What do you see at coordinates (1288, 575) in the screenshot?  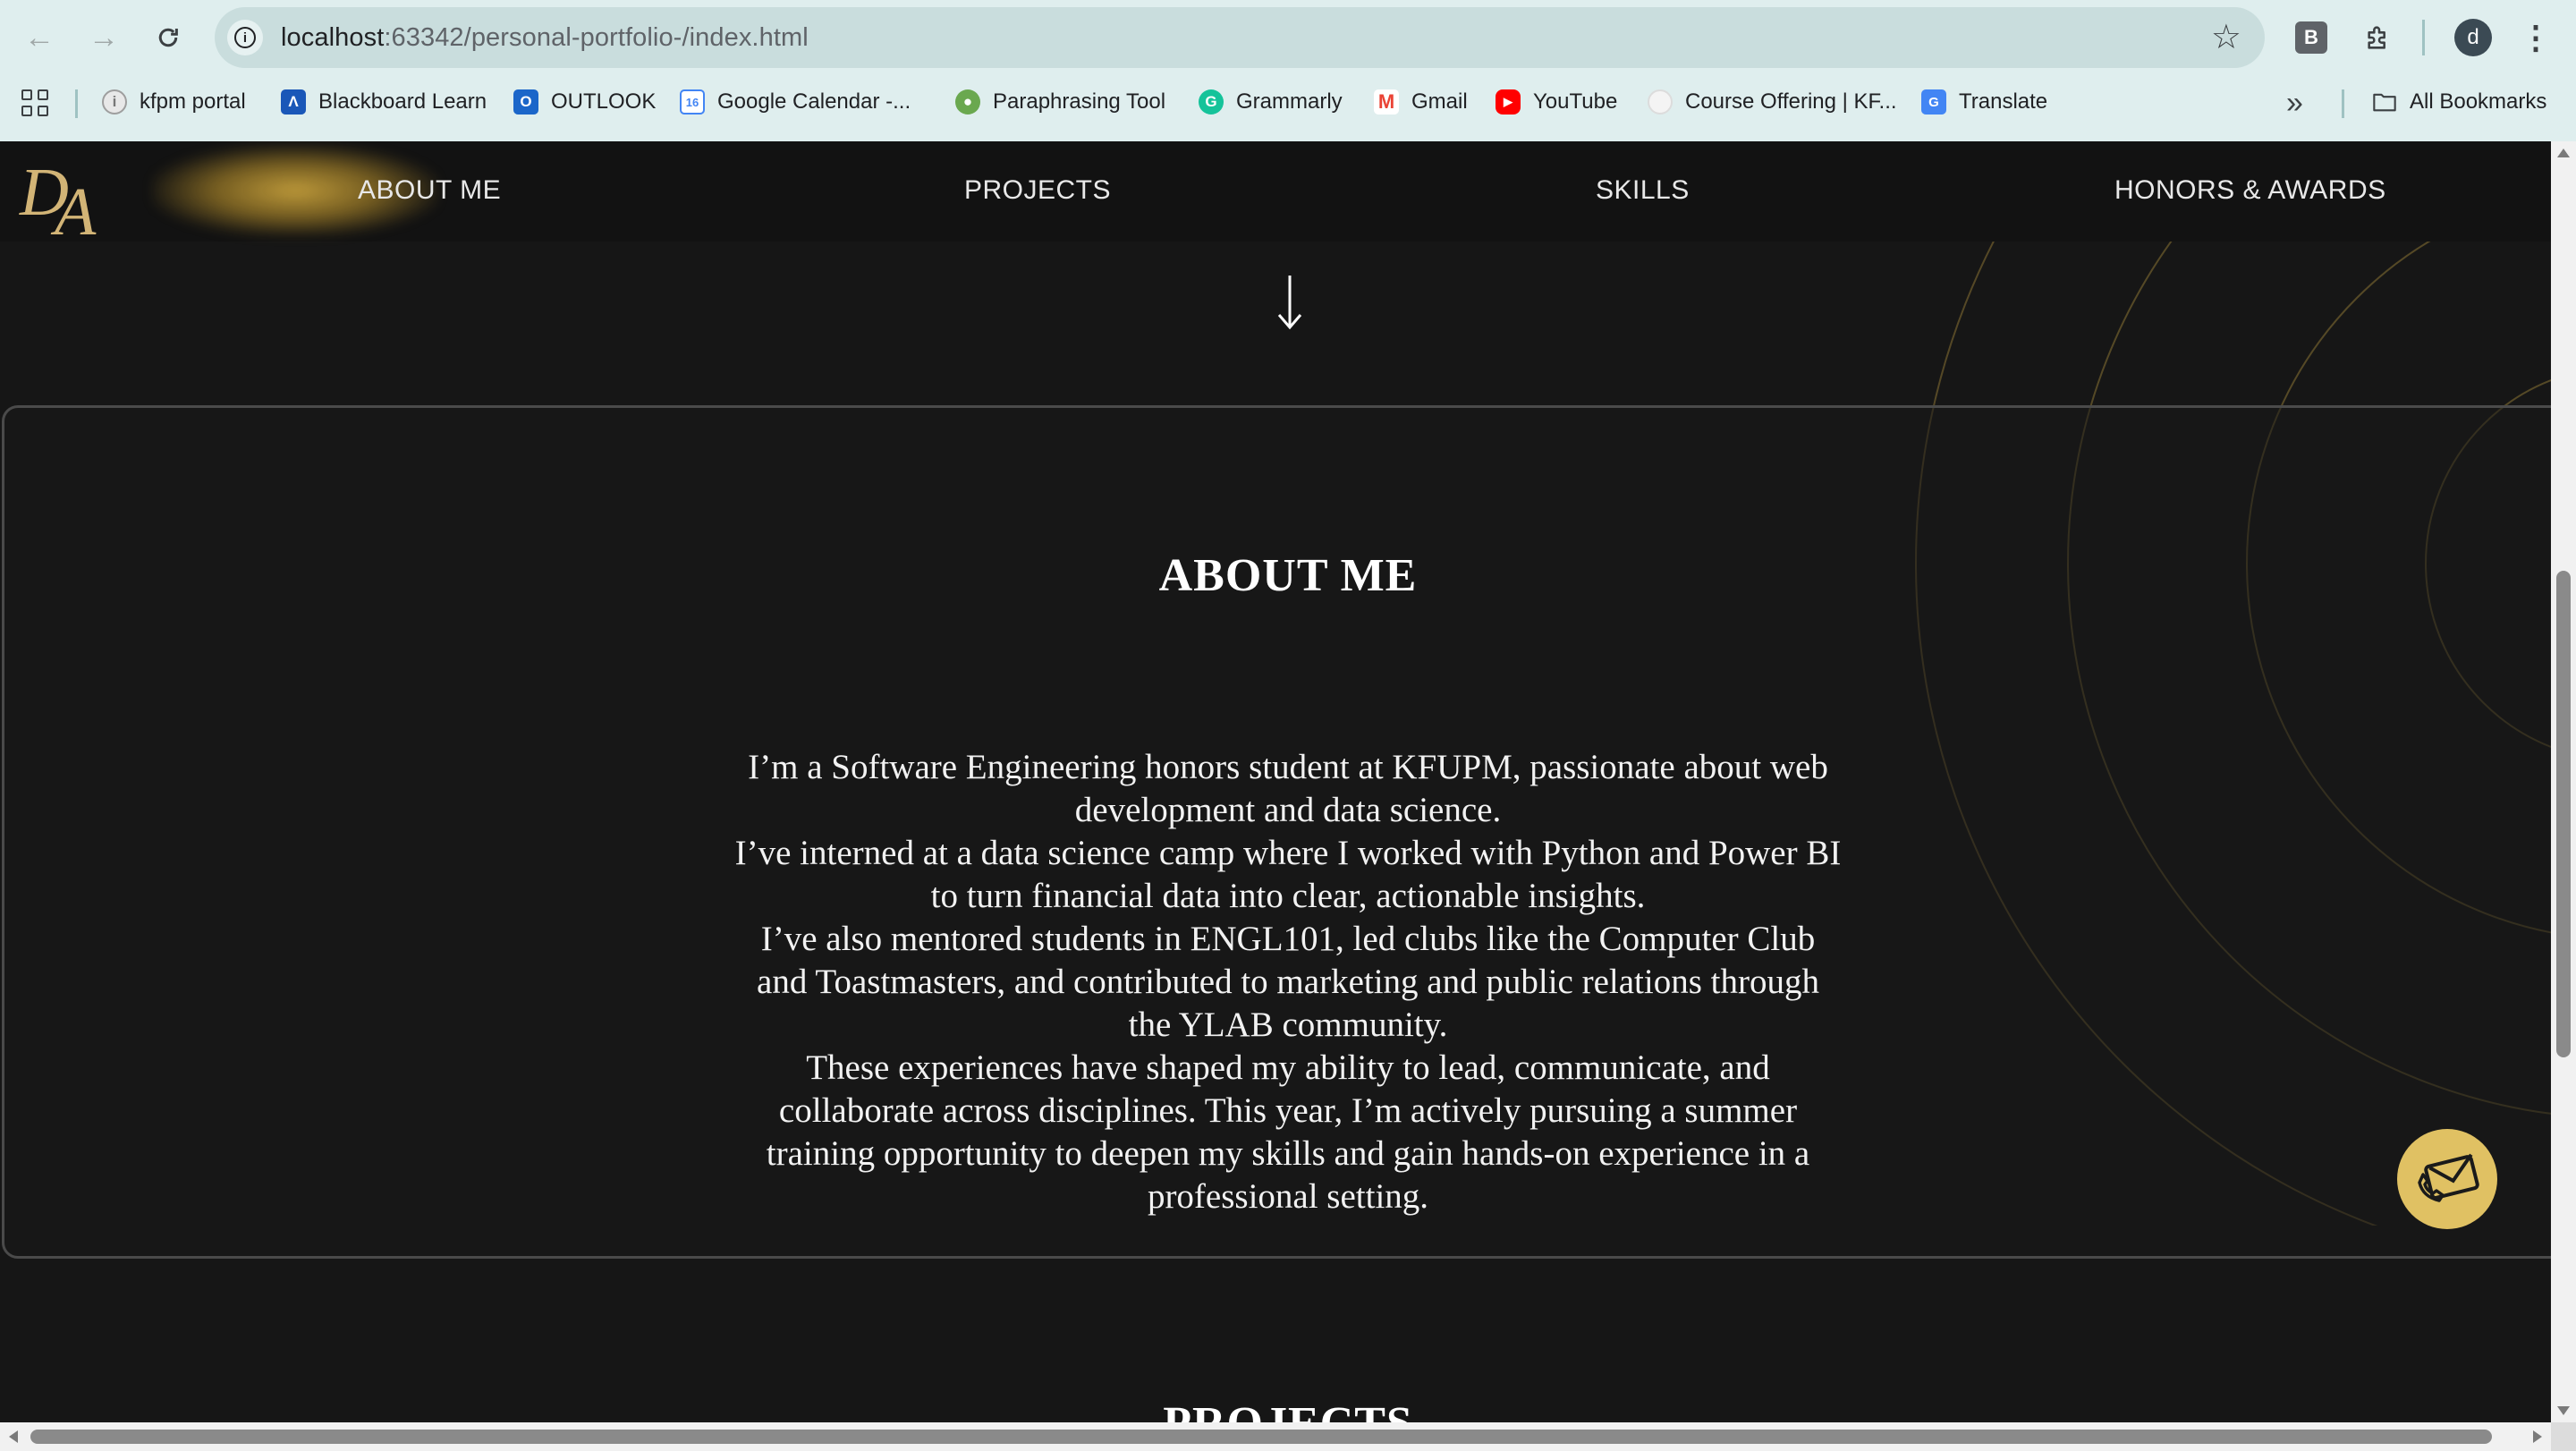 I see `about-title: ABOUT ME` at bounding box center [1288, 575].